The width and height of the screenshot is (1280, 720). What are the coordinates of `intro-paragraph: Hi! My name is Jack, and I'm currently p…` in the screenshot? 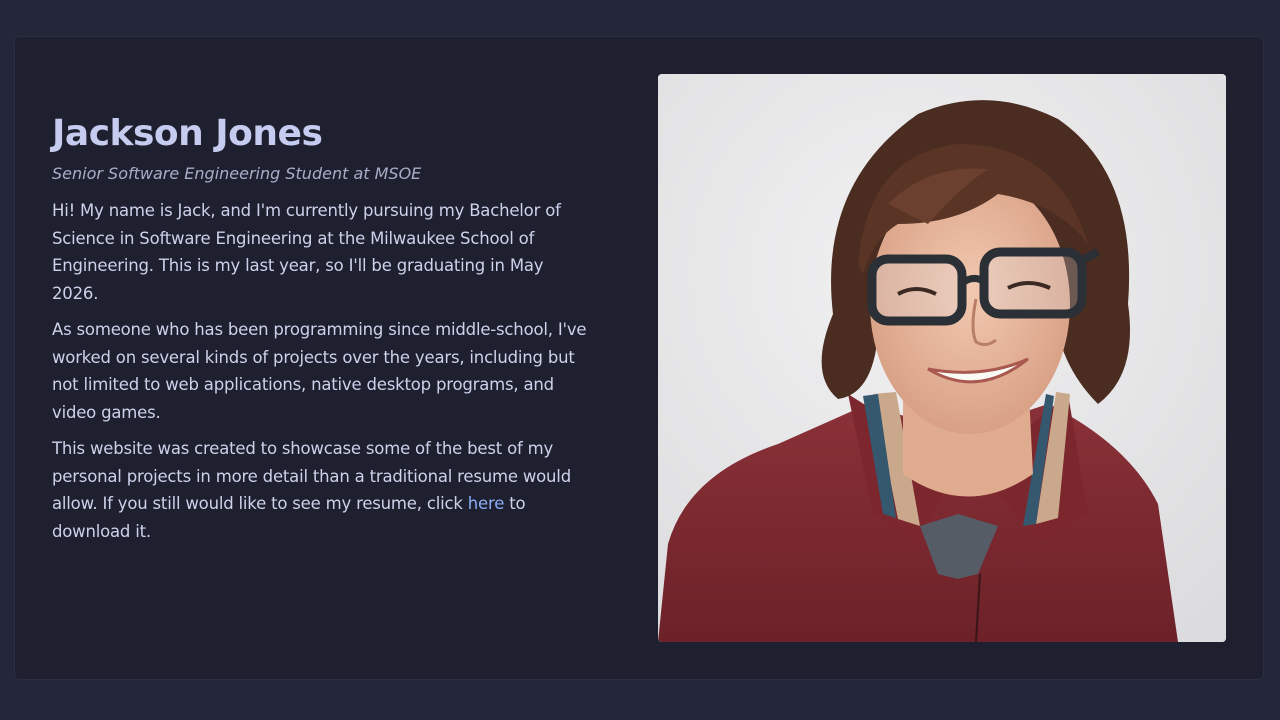 It's located at (306, 252).